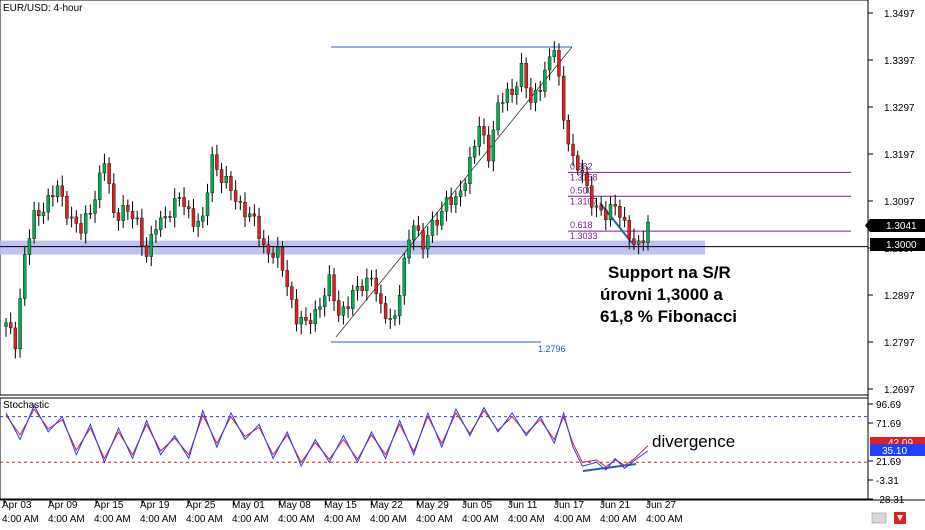 This screenshot has width=925, height=530. Describe the element at coordinates (888, 405) in the screenshot. I see `stochastic-axis-label: 96.69` at that location.